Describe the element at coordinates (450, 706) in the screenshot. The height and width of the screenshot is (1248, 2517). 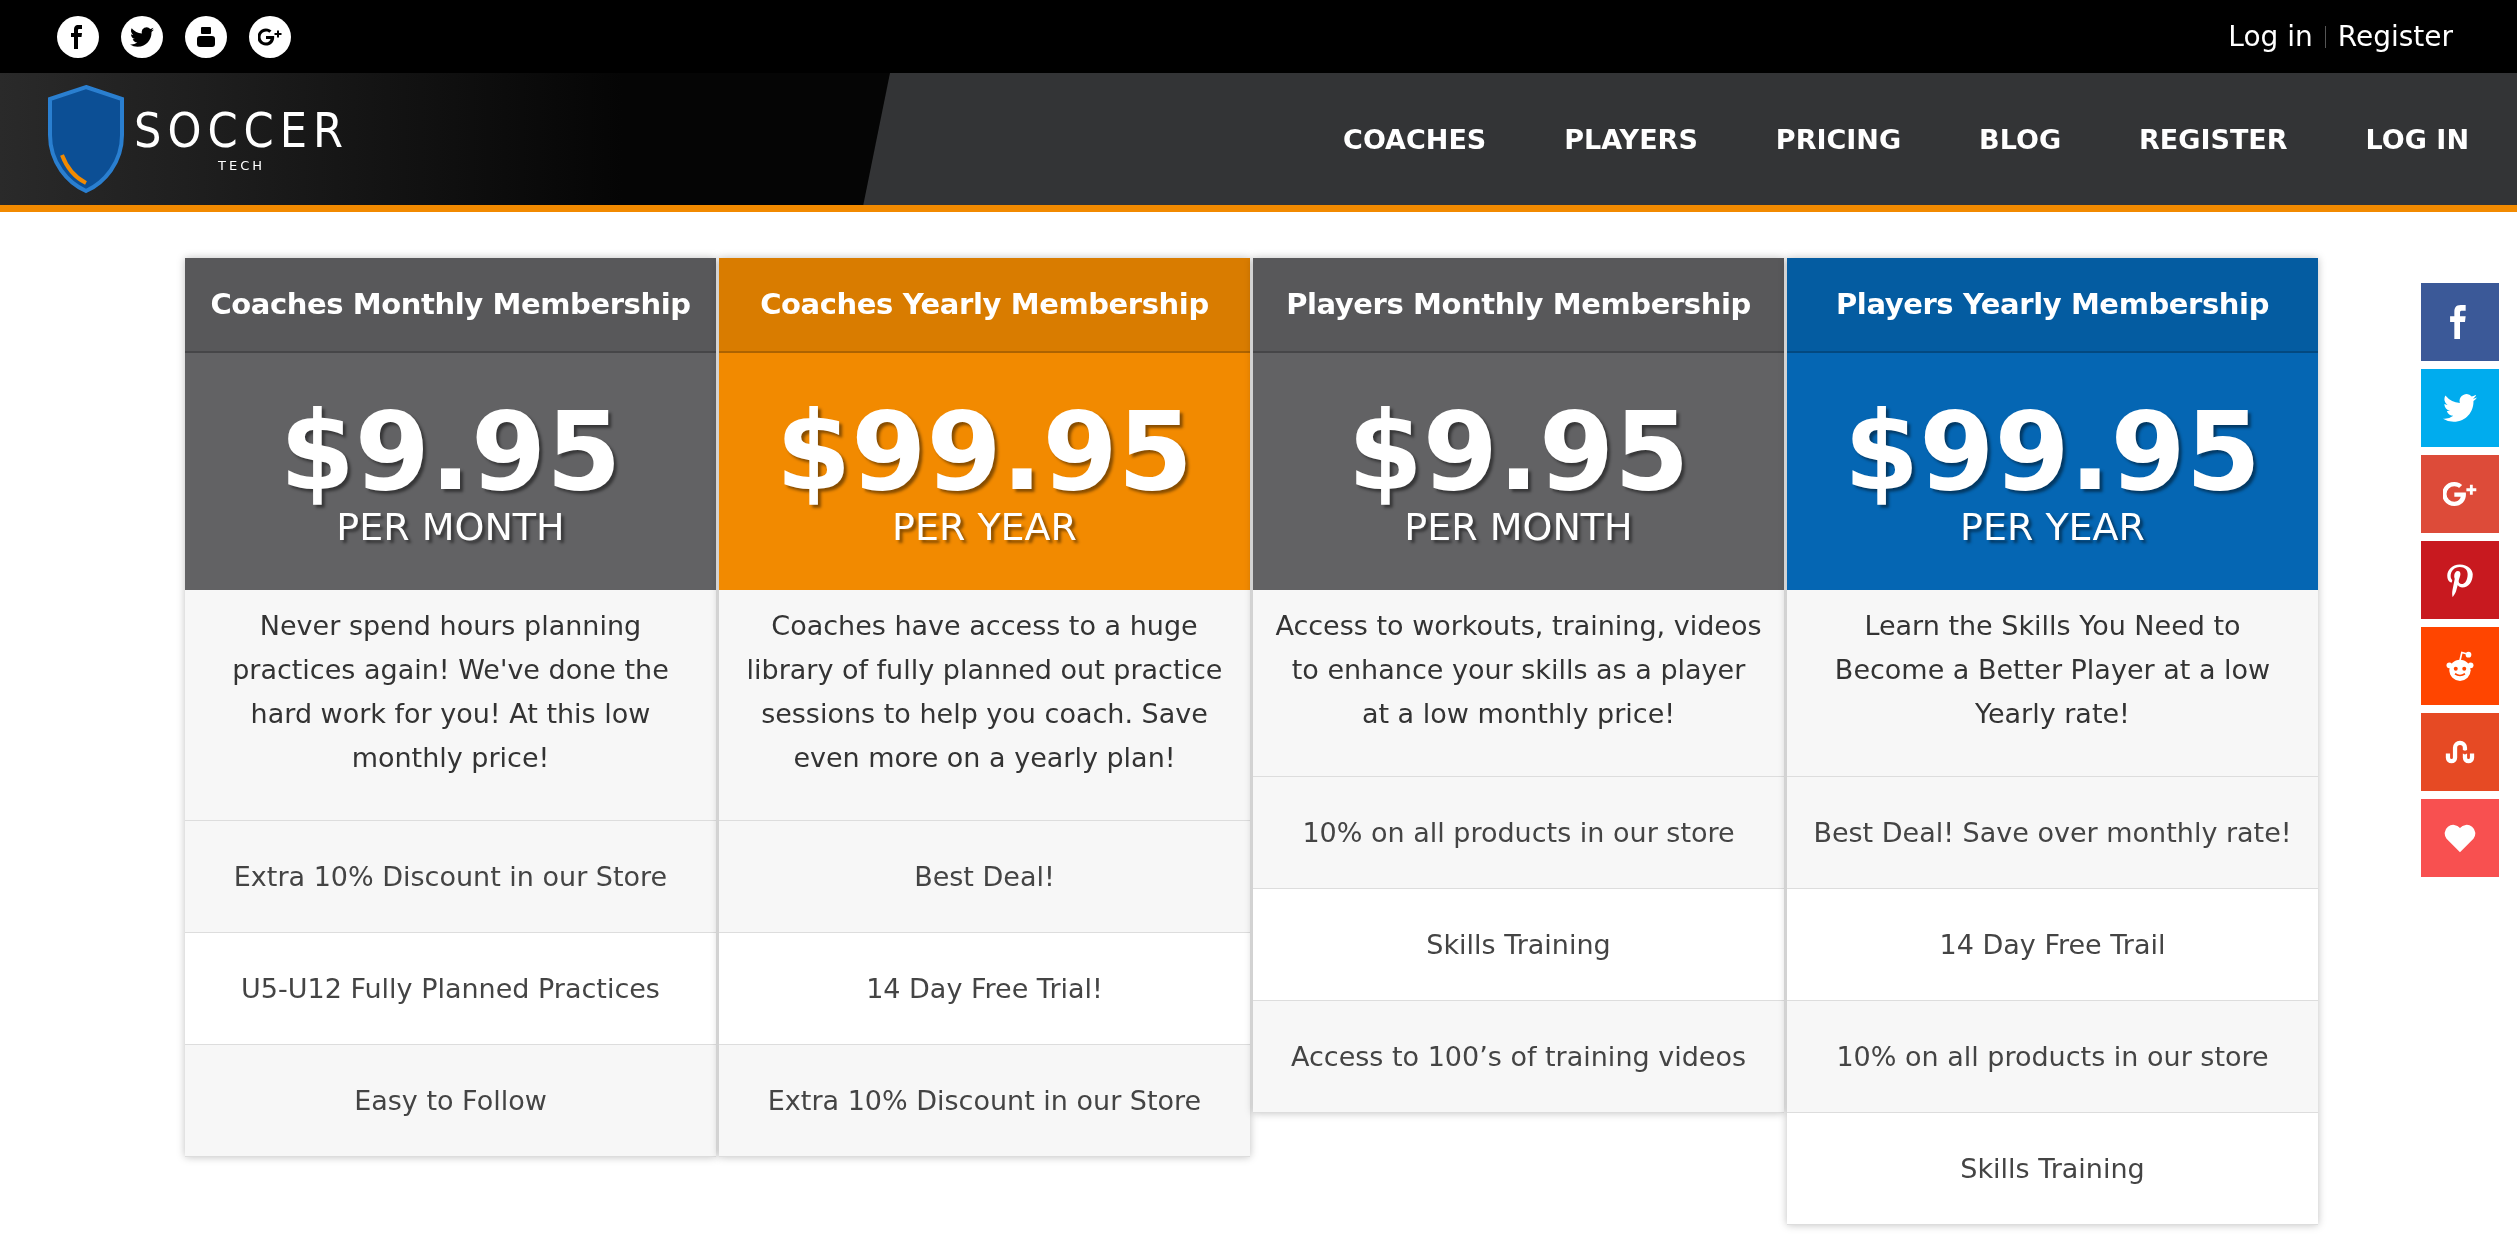
I see `plan-description: Never spend hours planning practices again! We've done the hard work for you! At this low monthly price!` at that location.